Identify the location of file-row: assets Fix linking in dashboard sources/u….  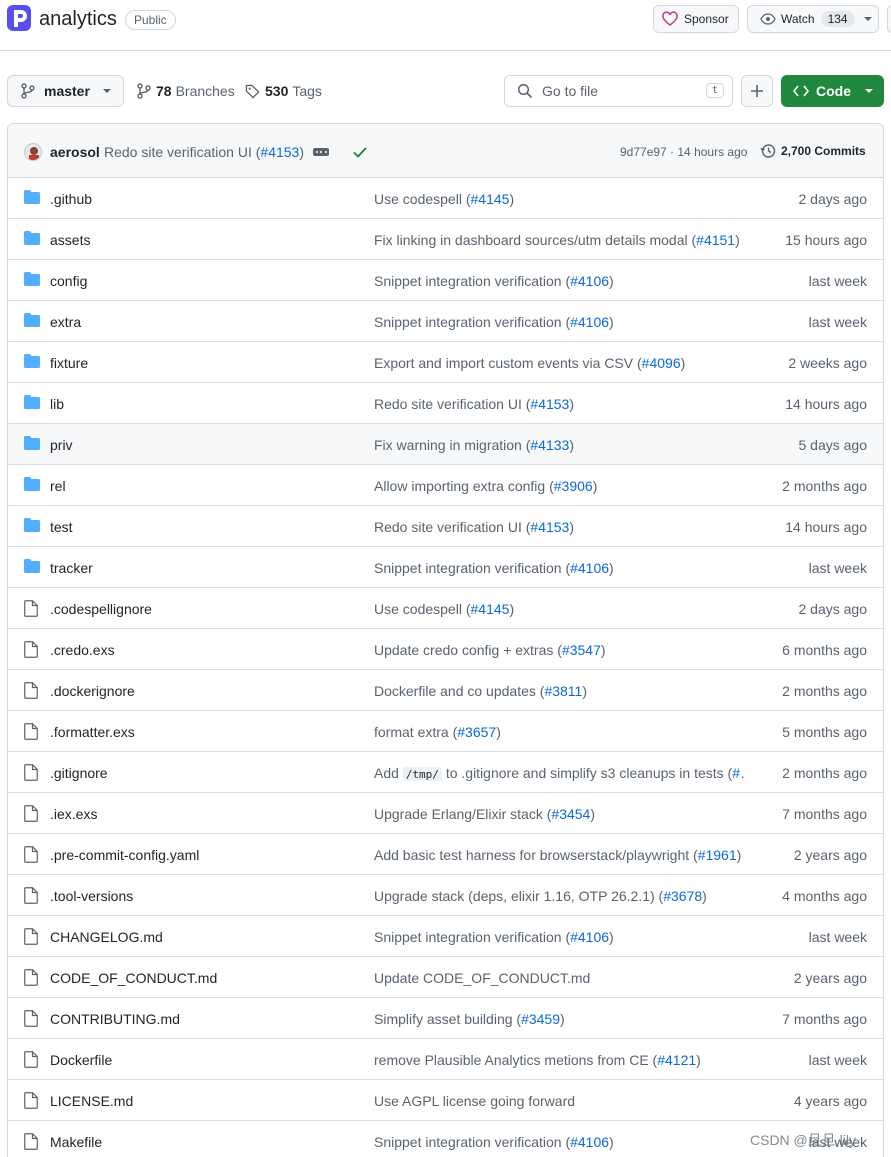
(445, 239).